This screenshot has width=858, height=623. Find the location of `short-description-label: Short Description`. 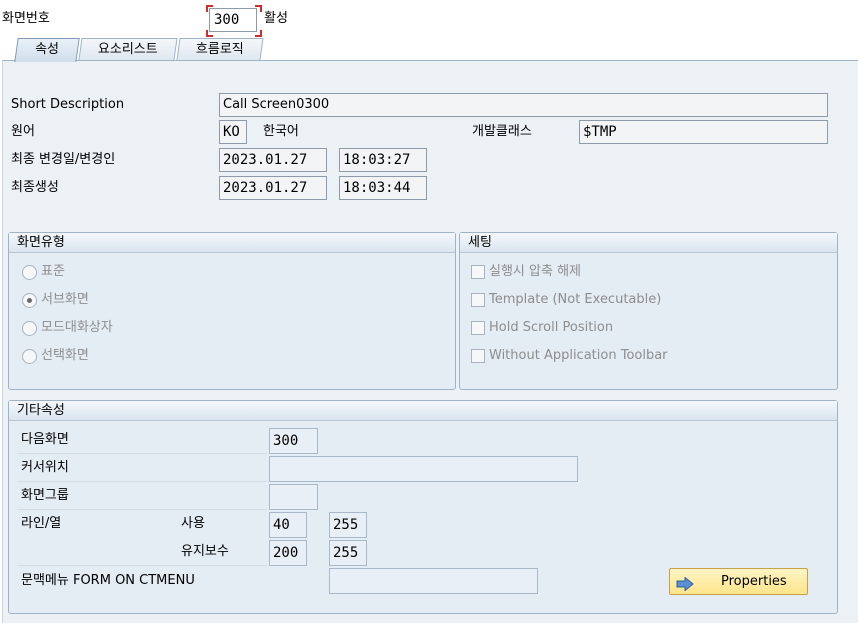

short-description-label: Short Description is located at coordinates (68, 104).